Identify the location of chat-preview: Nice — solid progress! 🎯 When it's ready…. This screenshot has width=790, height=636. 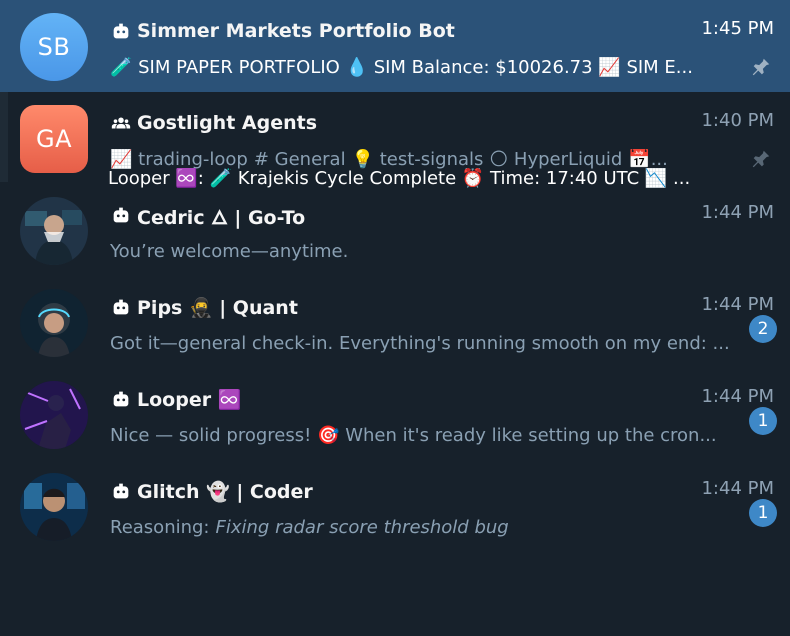
(413, 435).